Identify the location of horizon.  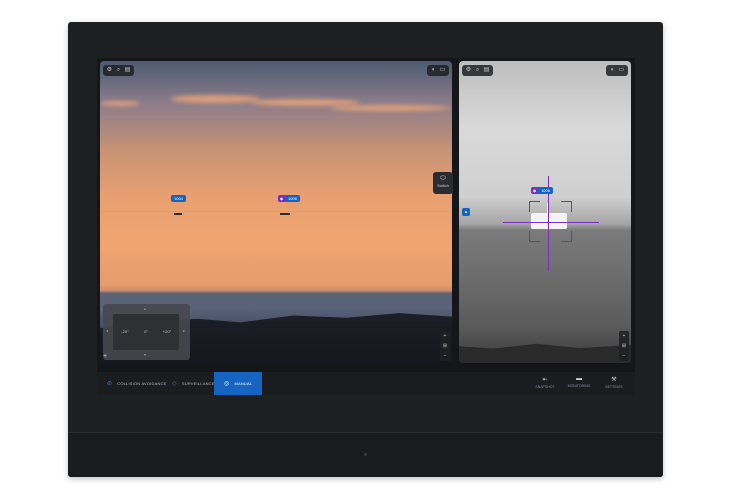
(276, 211).